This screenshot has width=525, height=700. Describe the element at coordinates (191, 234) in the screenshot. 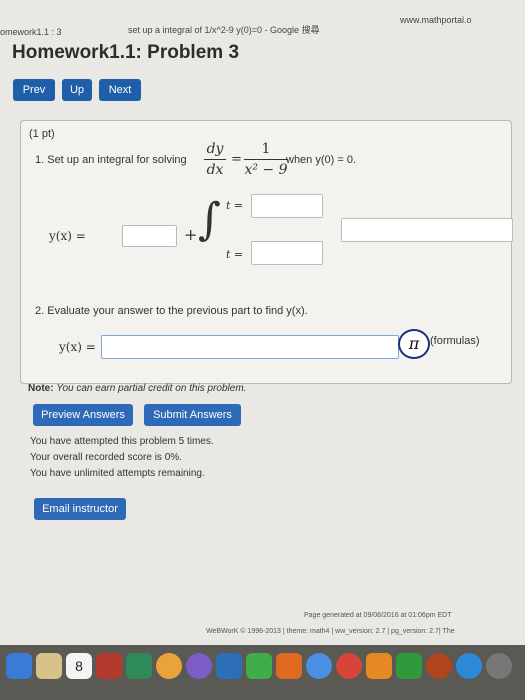

I see `plus-sign: +` at that location.